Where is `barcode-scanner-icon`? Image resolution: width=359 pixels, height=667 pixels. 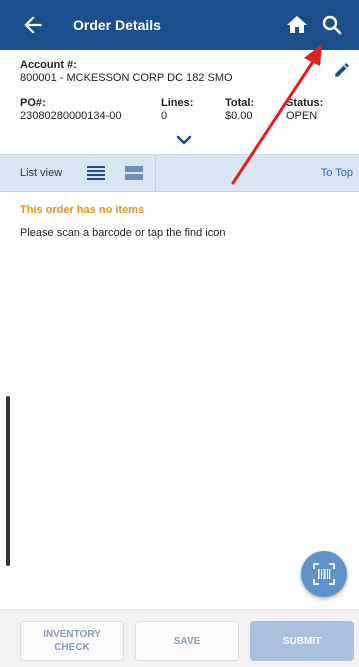
barcode-scanner-icon is located at coordinates (324, 574).